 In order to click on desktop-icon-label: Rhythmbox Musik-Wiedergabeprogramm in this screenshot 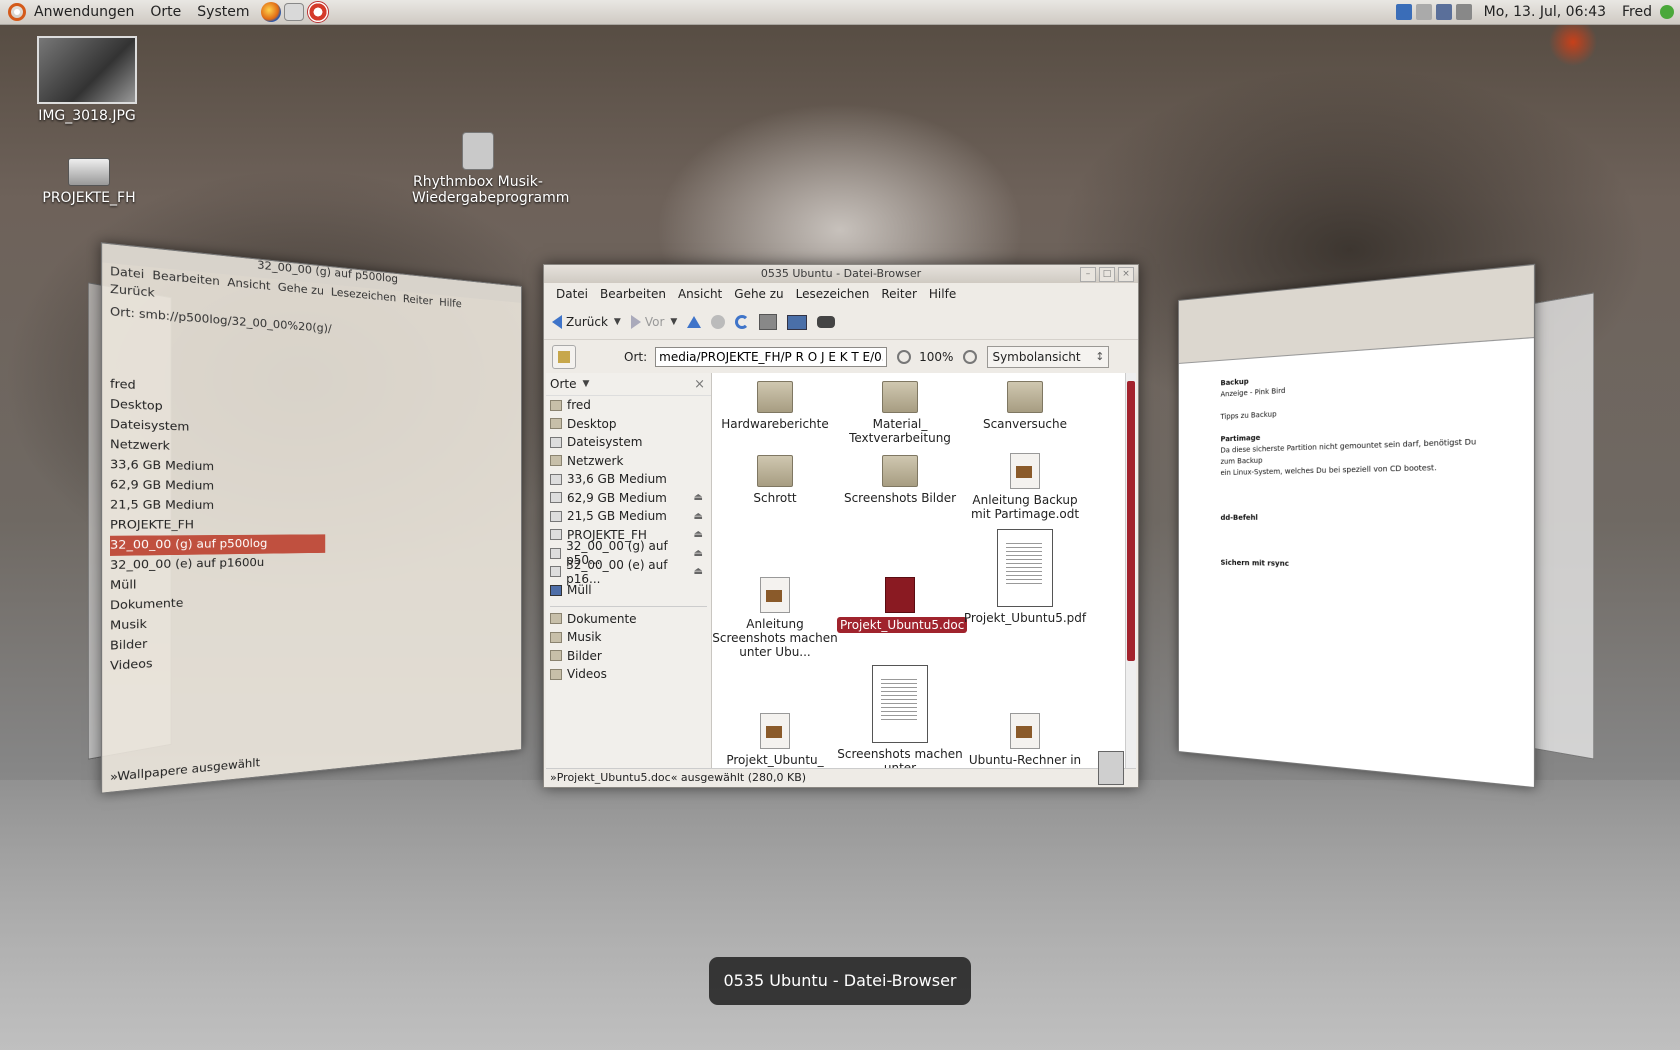, I will do `click(491, 190)`.